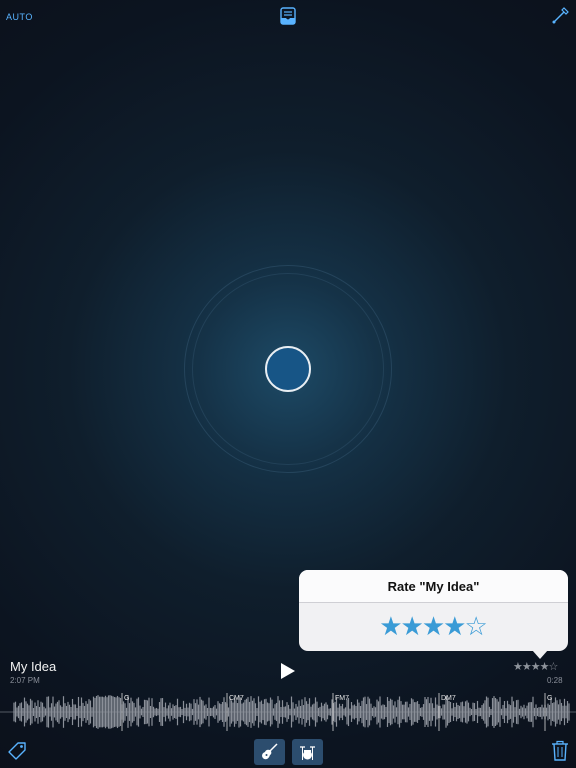 The width and height of the screenshot is (576, 768). What do you see at coordinates (454, 626) in the screenshot?
I see `rating-star-4: ★` at bounding box center [454, 626].